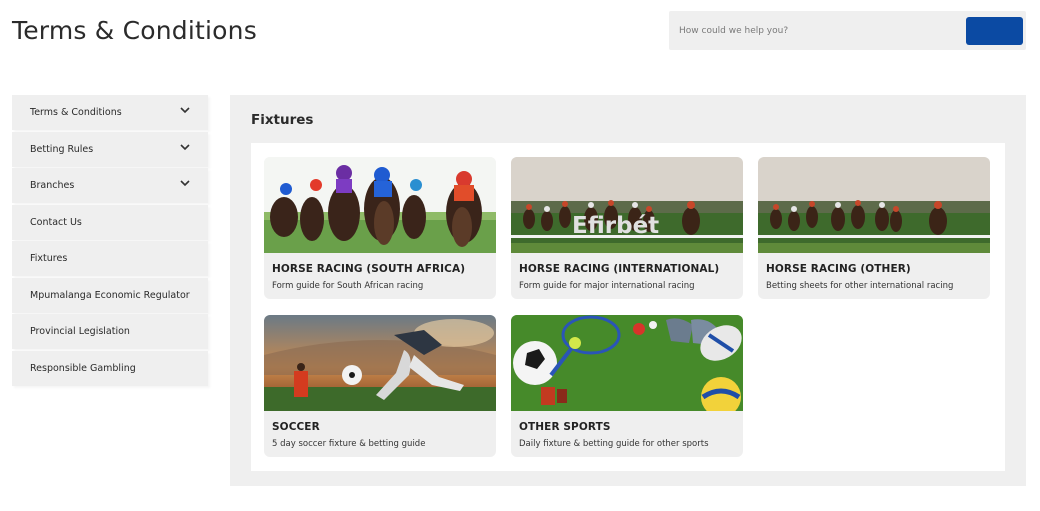  Describe the element at coordinates (296, 427) in the screenshot. I see `card-title: SOCCER` at that location.